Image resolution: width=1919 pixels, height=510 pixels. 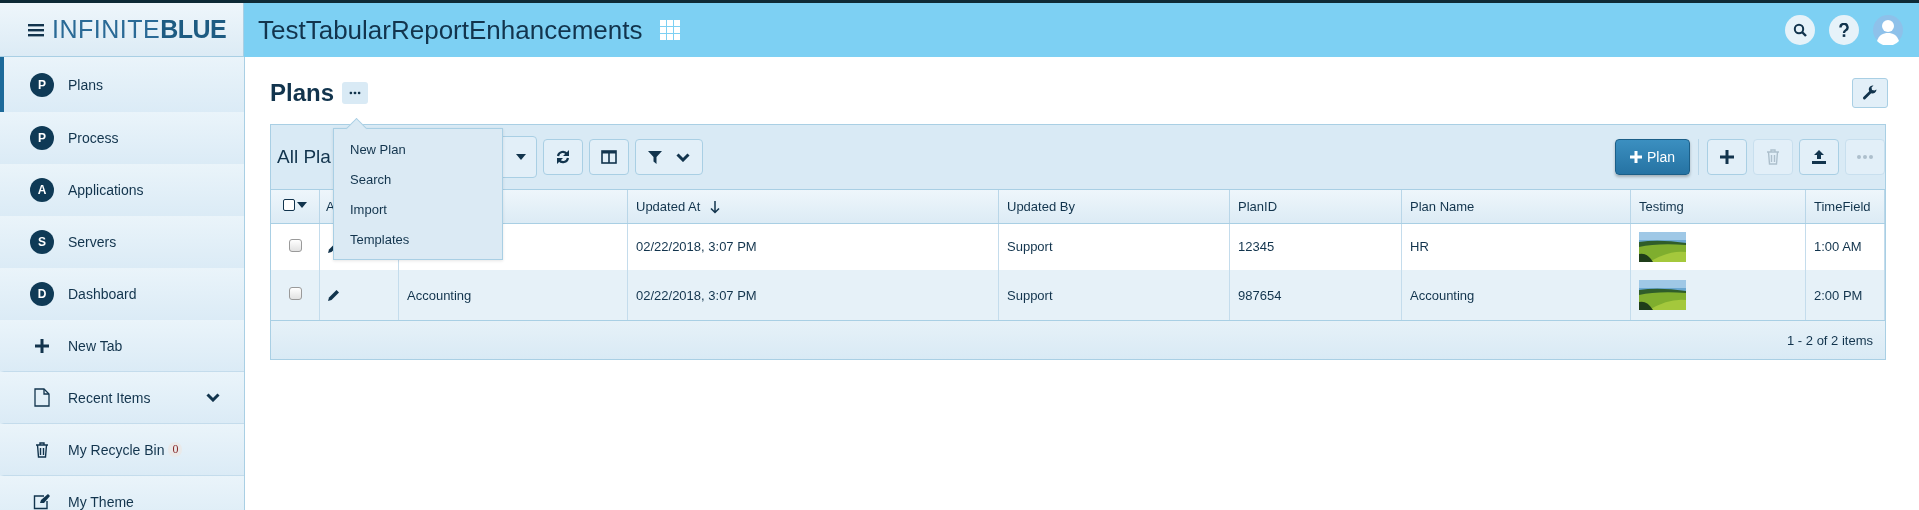 What do you see at coordinates (122, 346) in the screenshot?
I see `sidebar-item: New Tab` at bounding box center [122, 346].